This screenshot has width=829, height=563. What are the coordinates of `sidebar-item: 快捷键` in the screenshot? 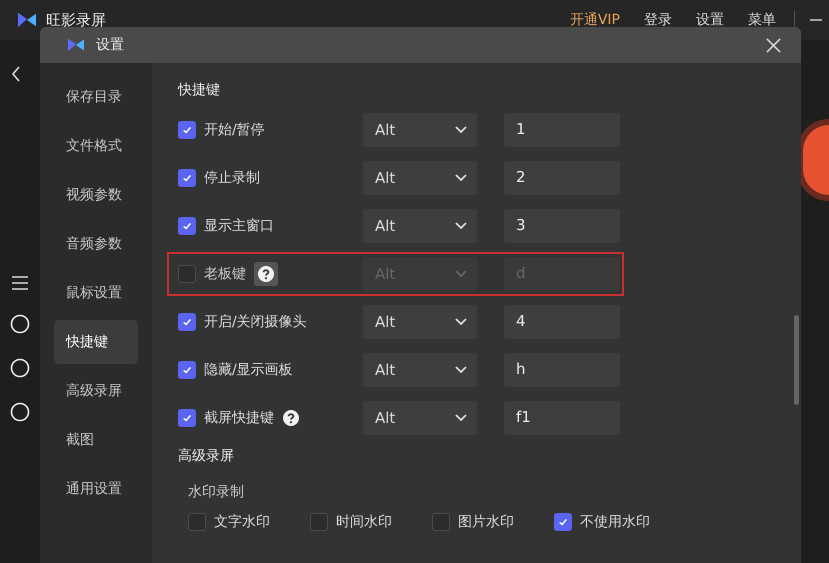 It's located at (96, 342).